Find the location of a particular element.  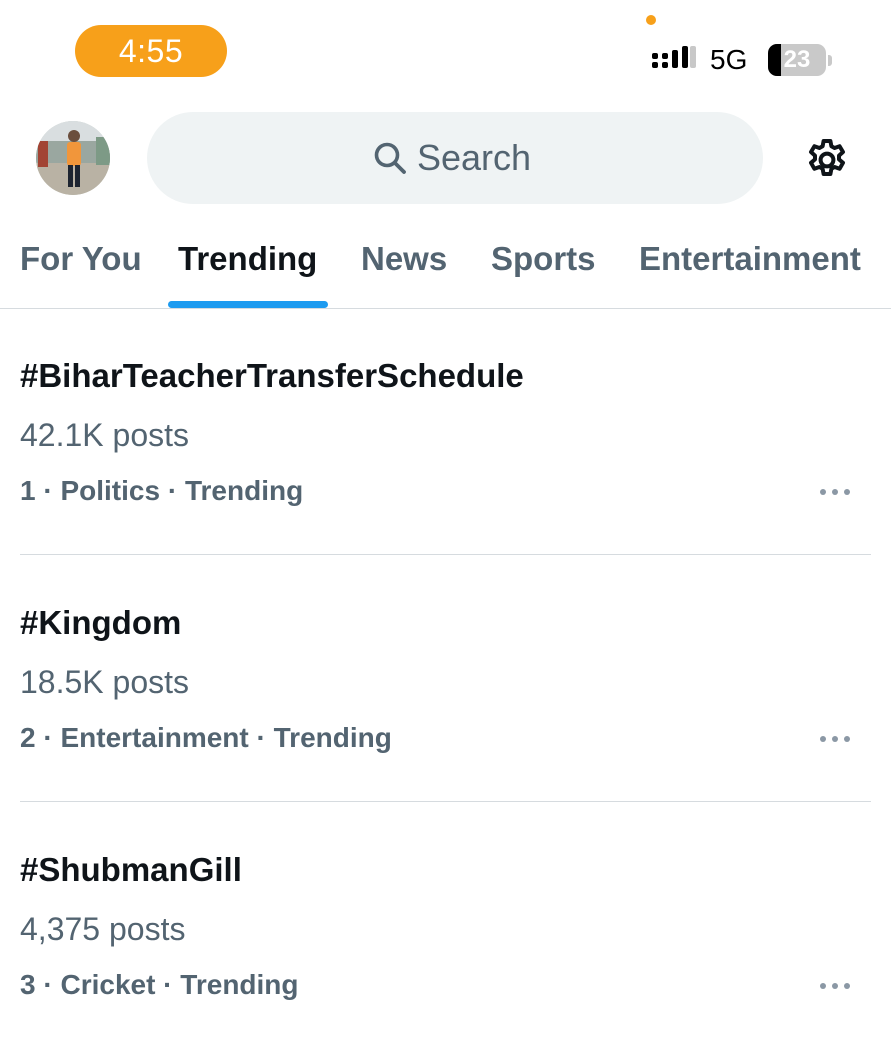

trend-hashtag: #BiharTeacherTransferSchedule is located at coordinates (272, 375).